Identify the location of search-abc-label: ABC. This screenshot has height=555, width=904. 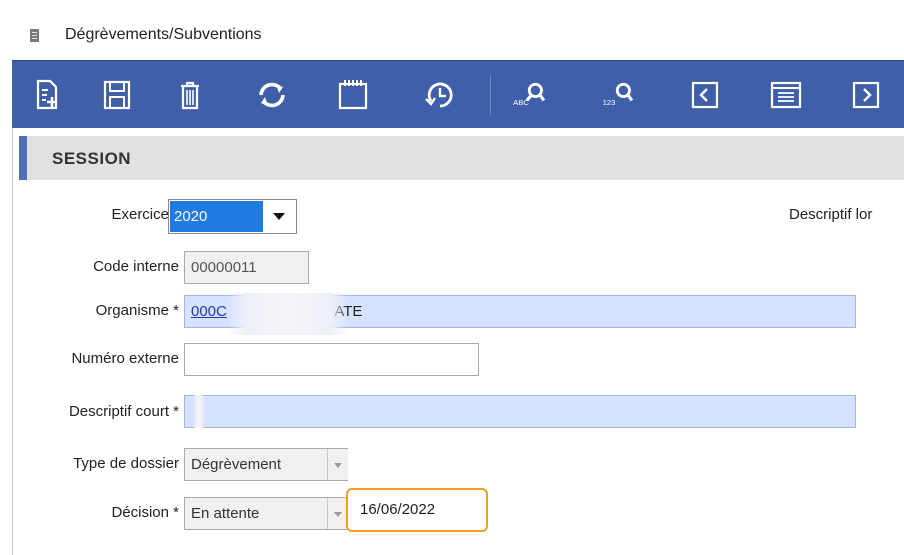
(521, 102).